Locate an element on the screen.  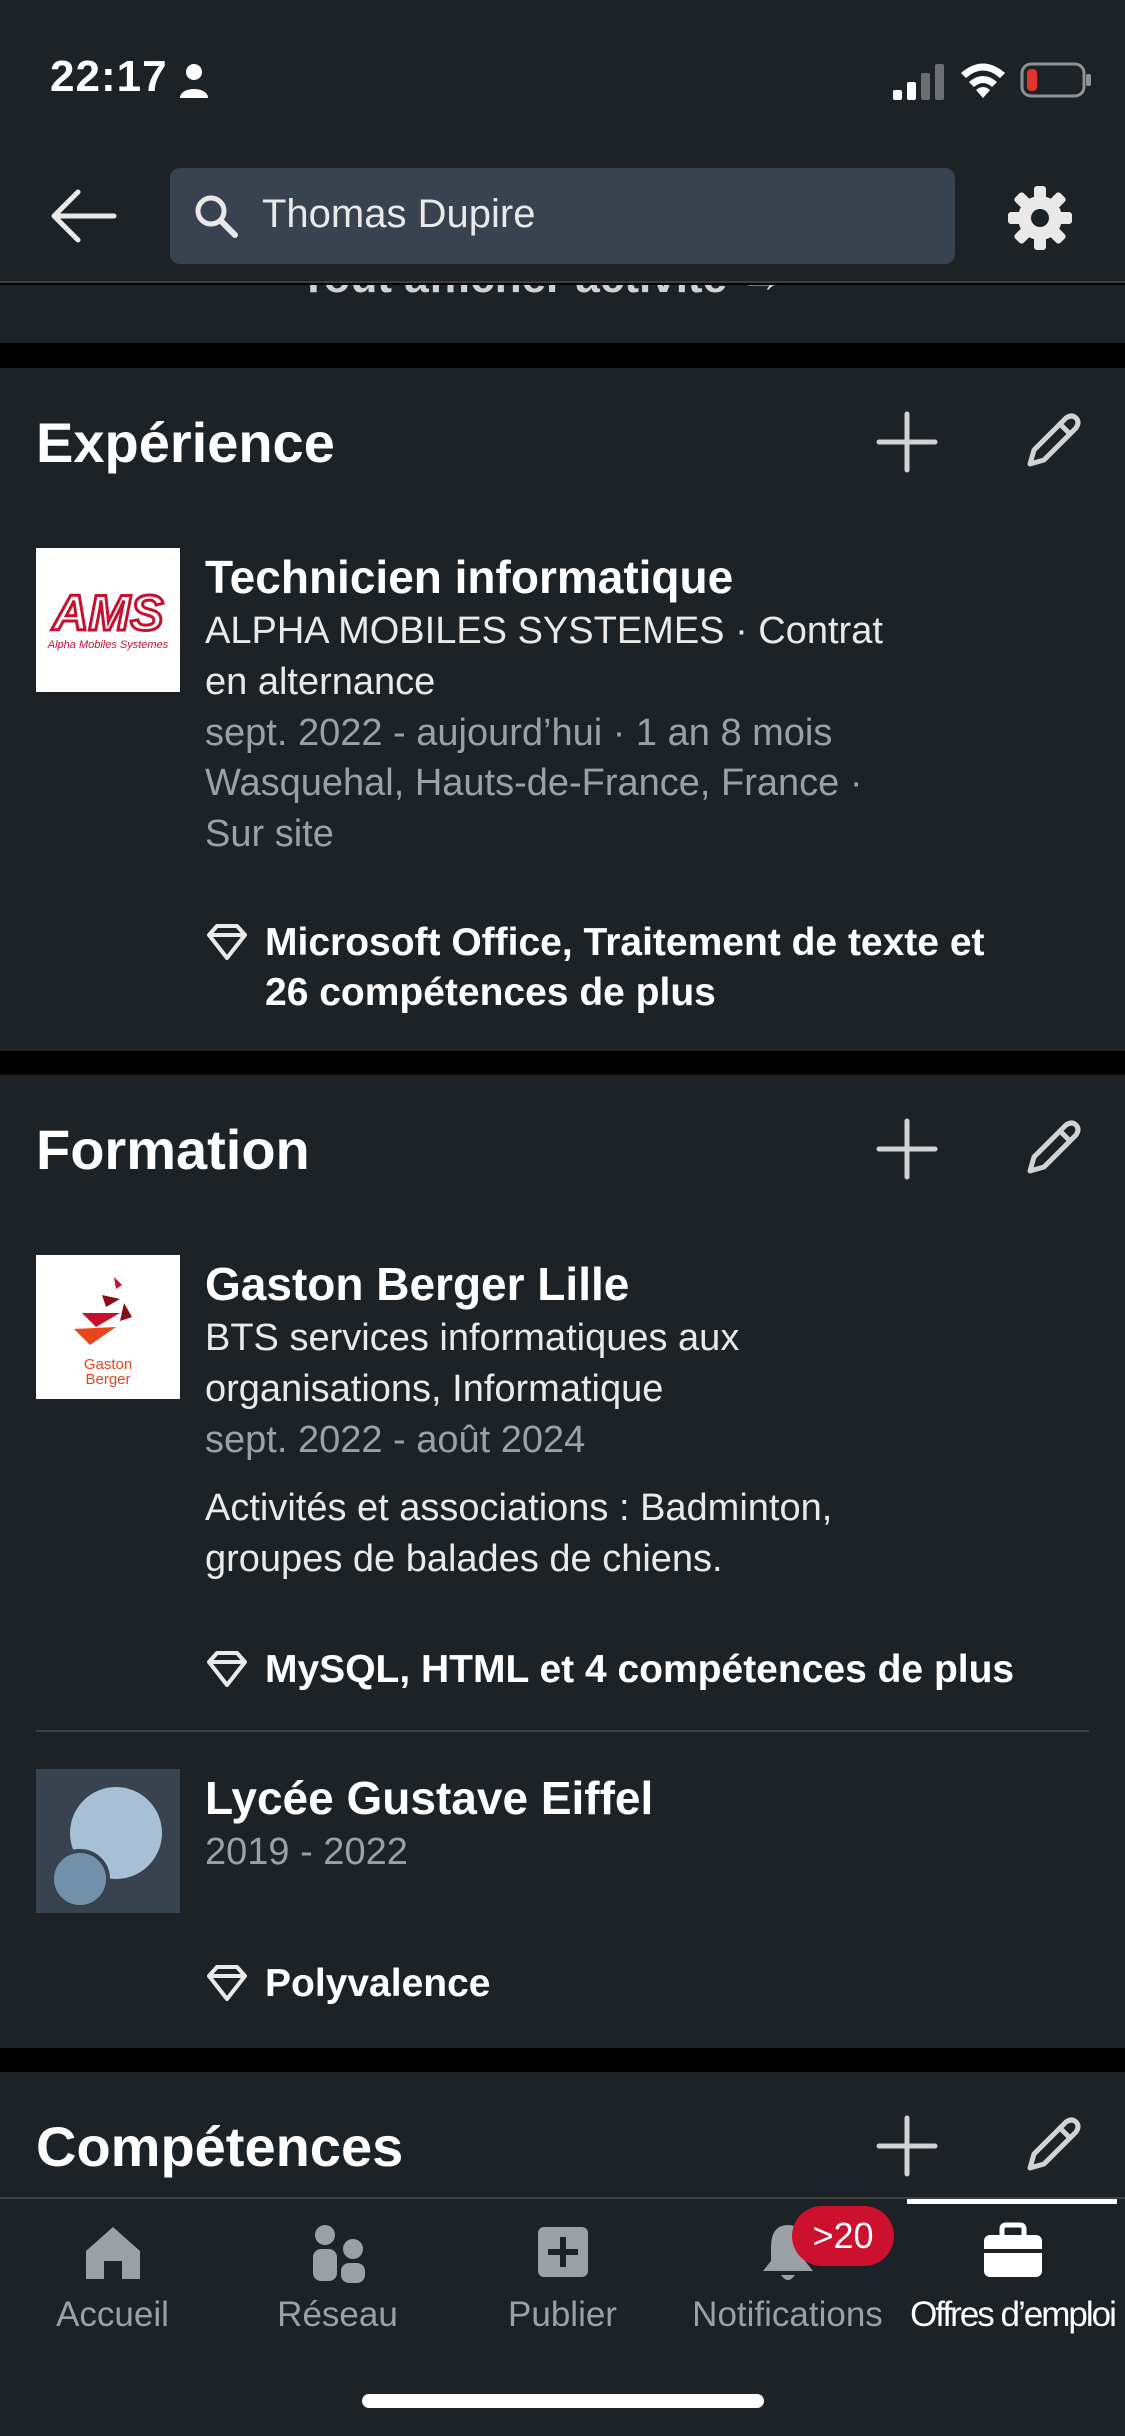
experience-skills-line1: Microsoft Office, Traitement de texte et is located at coordinates (625, 942).